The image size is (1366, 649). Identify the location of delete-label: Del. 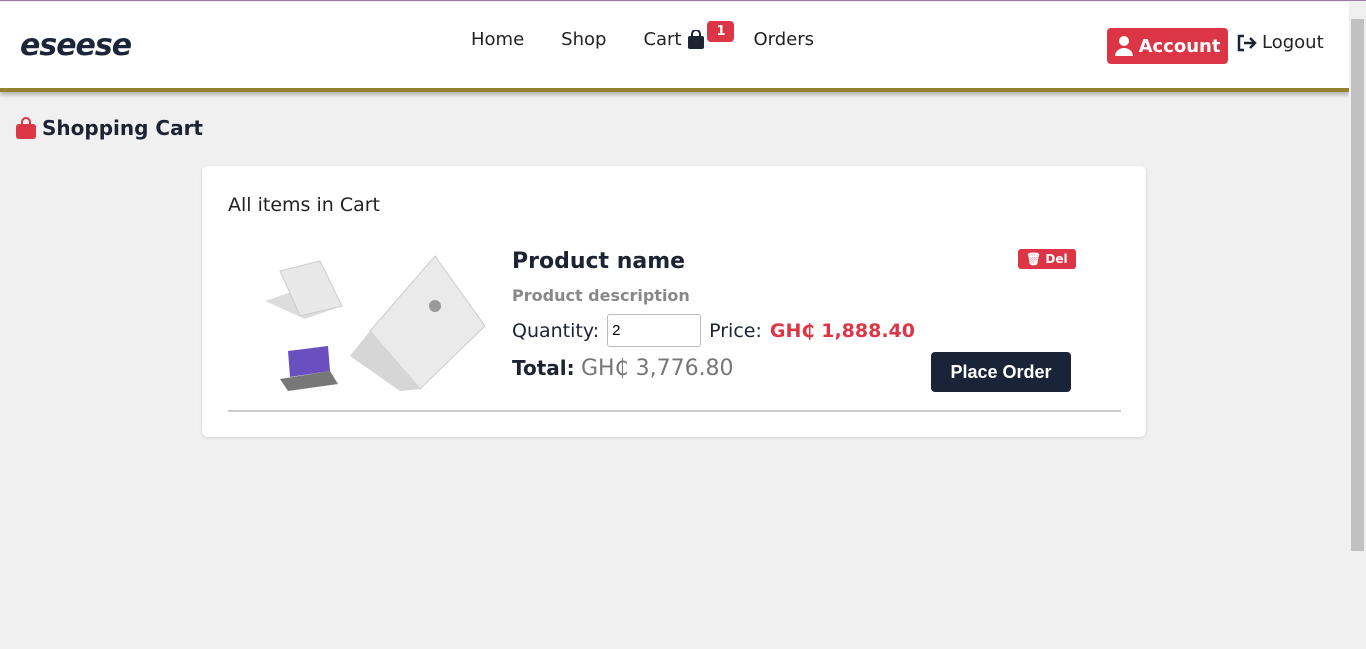
(1056, 259).